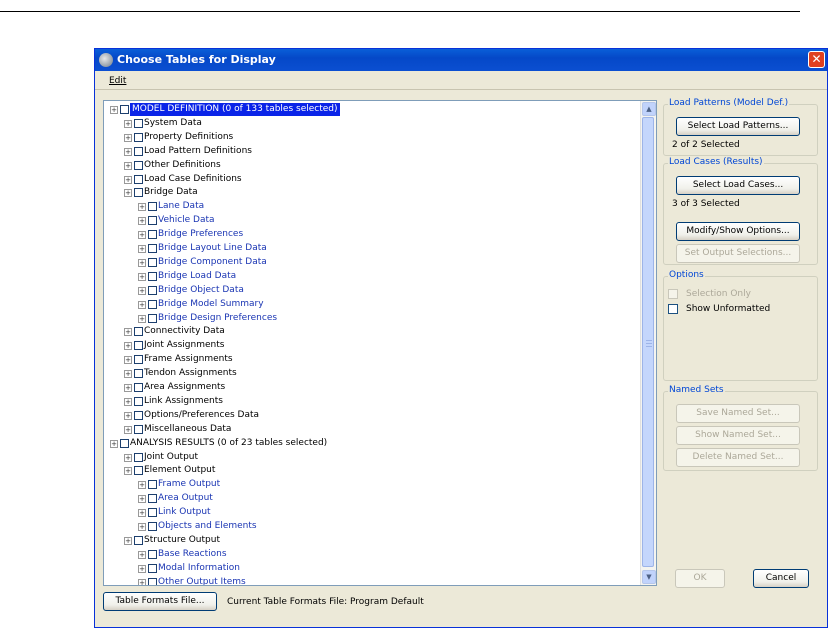 Image resolution: width=829 pixels, height=629 pixels. Describe the element at coordinates (189, 484) in the screenshot. I see `tree-label: Frame Output` at that location.